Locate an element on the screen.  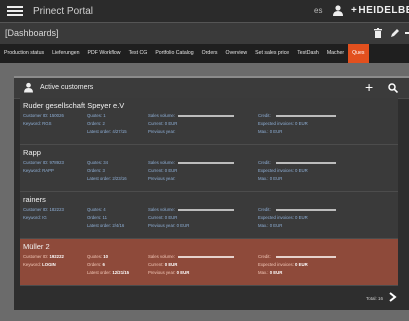
add-customer-button: + is located at coordinates (369, 87).